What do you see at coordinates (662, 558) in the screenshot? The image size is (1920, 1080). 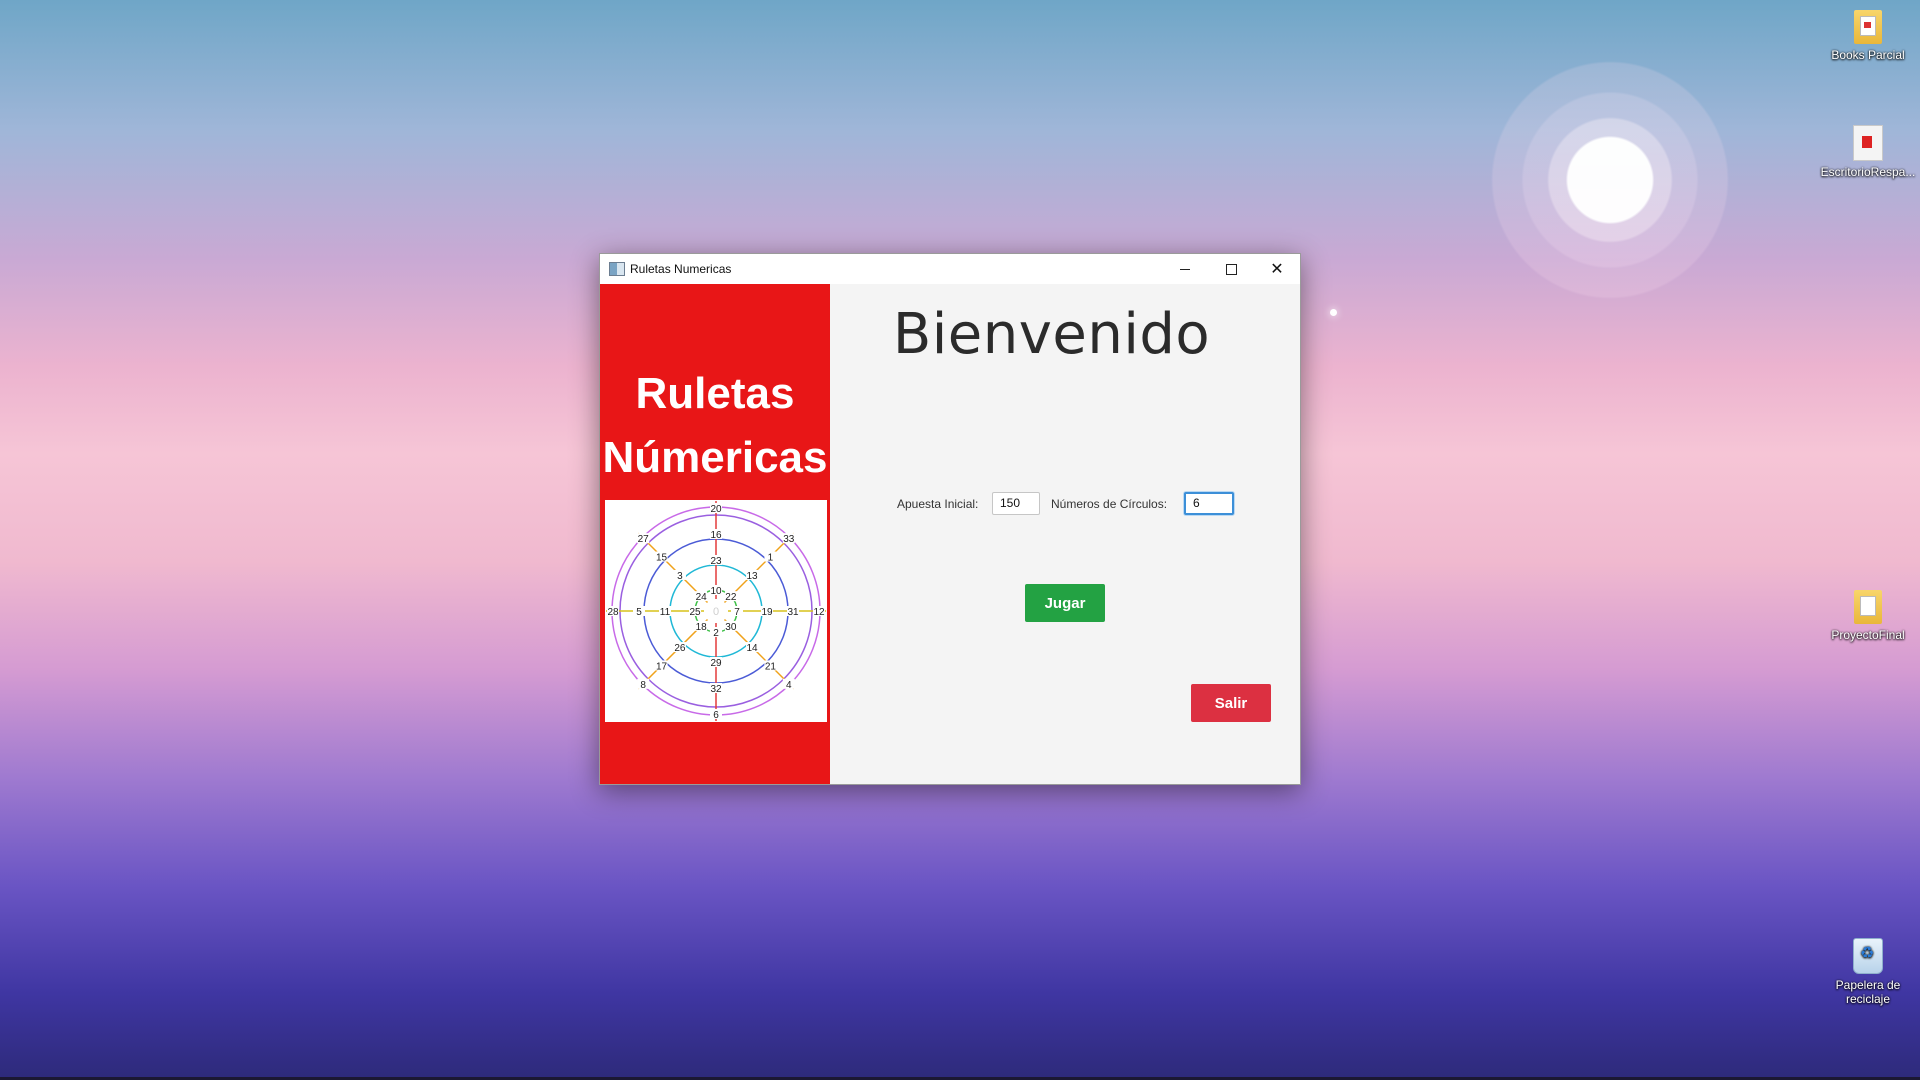 I see `wheel-number: 15` at bounding box center [662, 558].